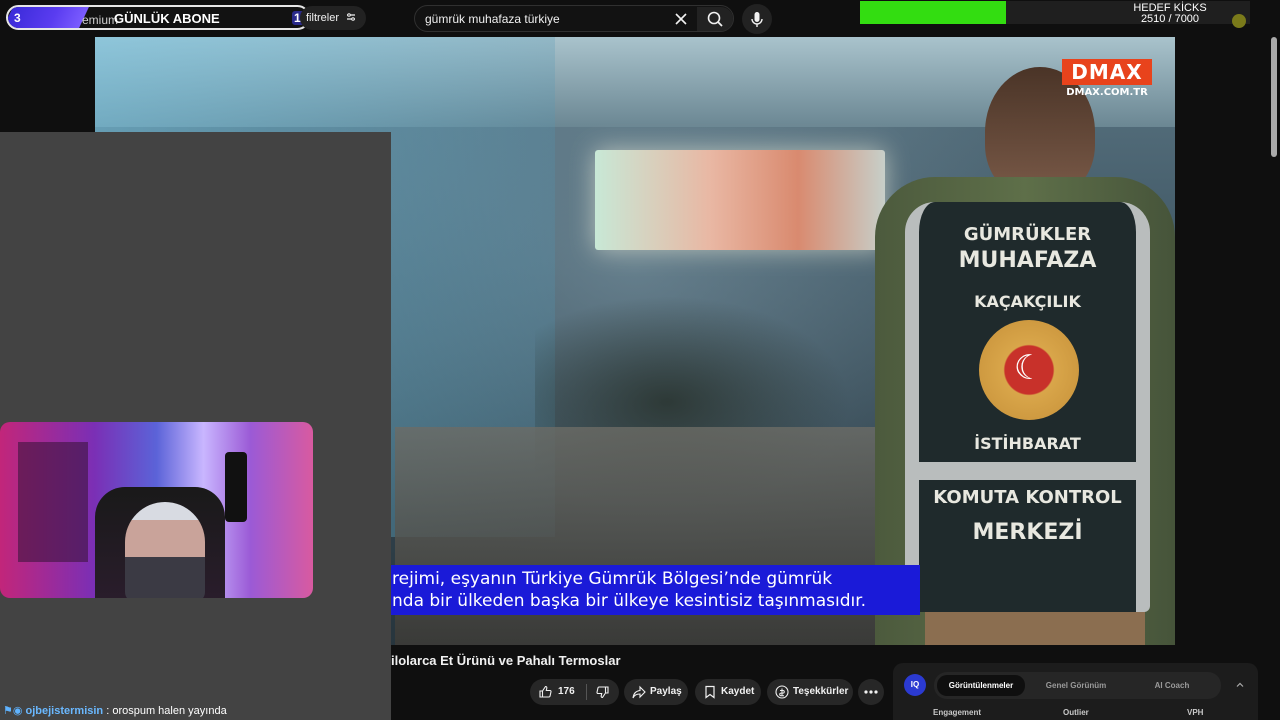  I want to click on page-scrollbar, so click(1274, 378).